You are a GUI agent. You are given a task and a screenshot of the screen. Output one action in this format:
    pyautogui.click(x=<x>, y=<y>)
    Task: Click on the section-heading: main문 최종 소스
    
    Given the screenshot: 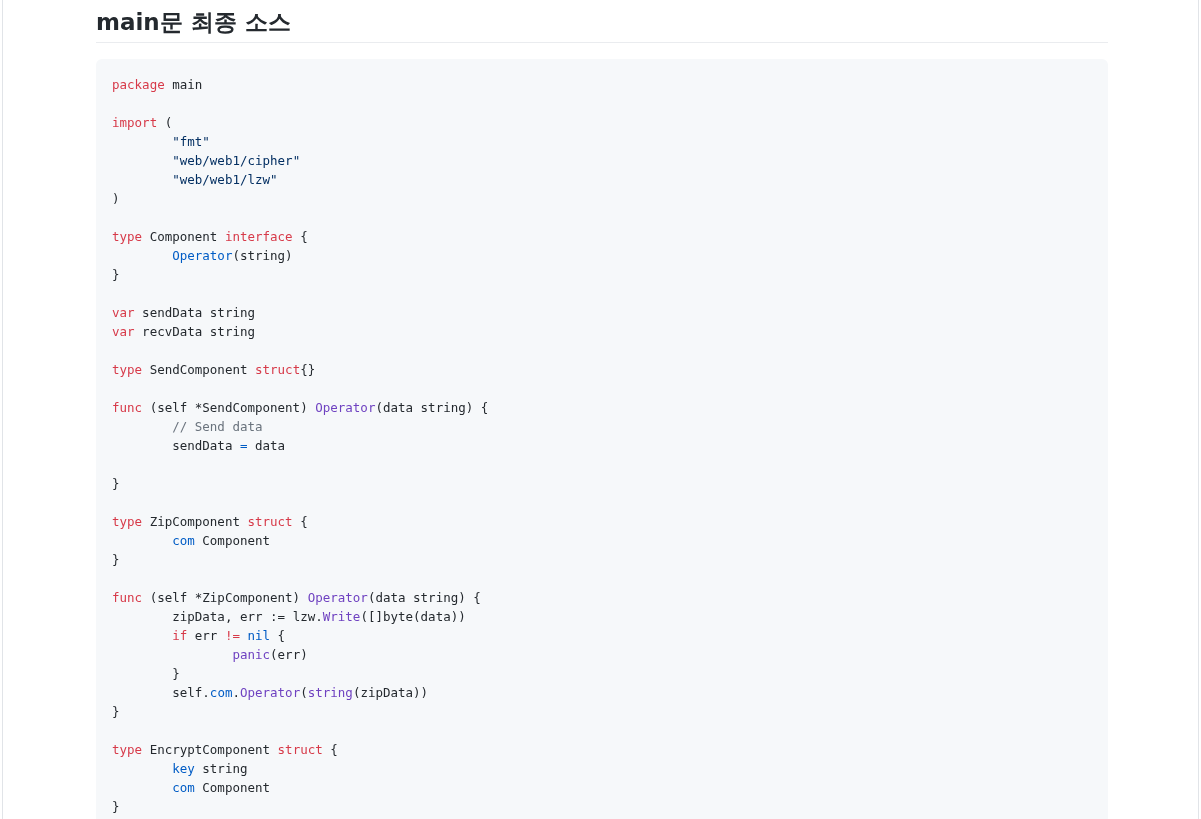 What is the action you would take?
    pyautogui.click(x=602, y=21)
    